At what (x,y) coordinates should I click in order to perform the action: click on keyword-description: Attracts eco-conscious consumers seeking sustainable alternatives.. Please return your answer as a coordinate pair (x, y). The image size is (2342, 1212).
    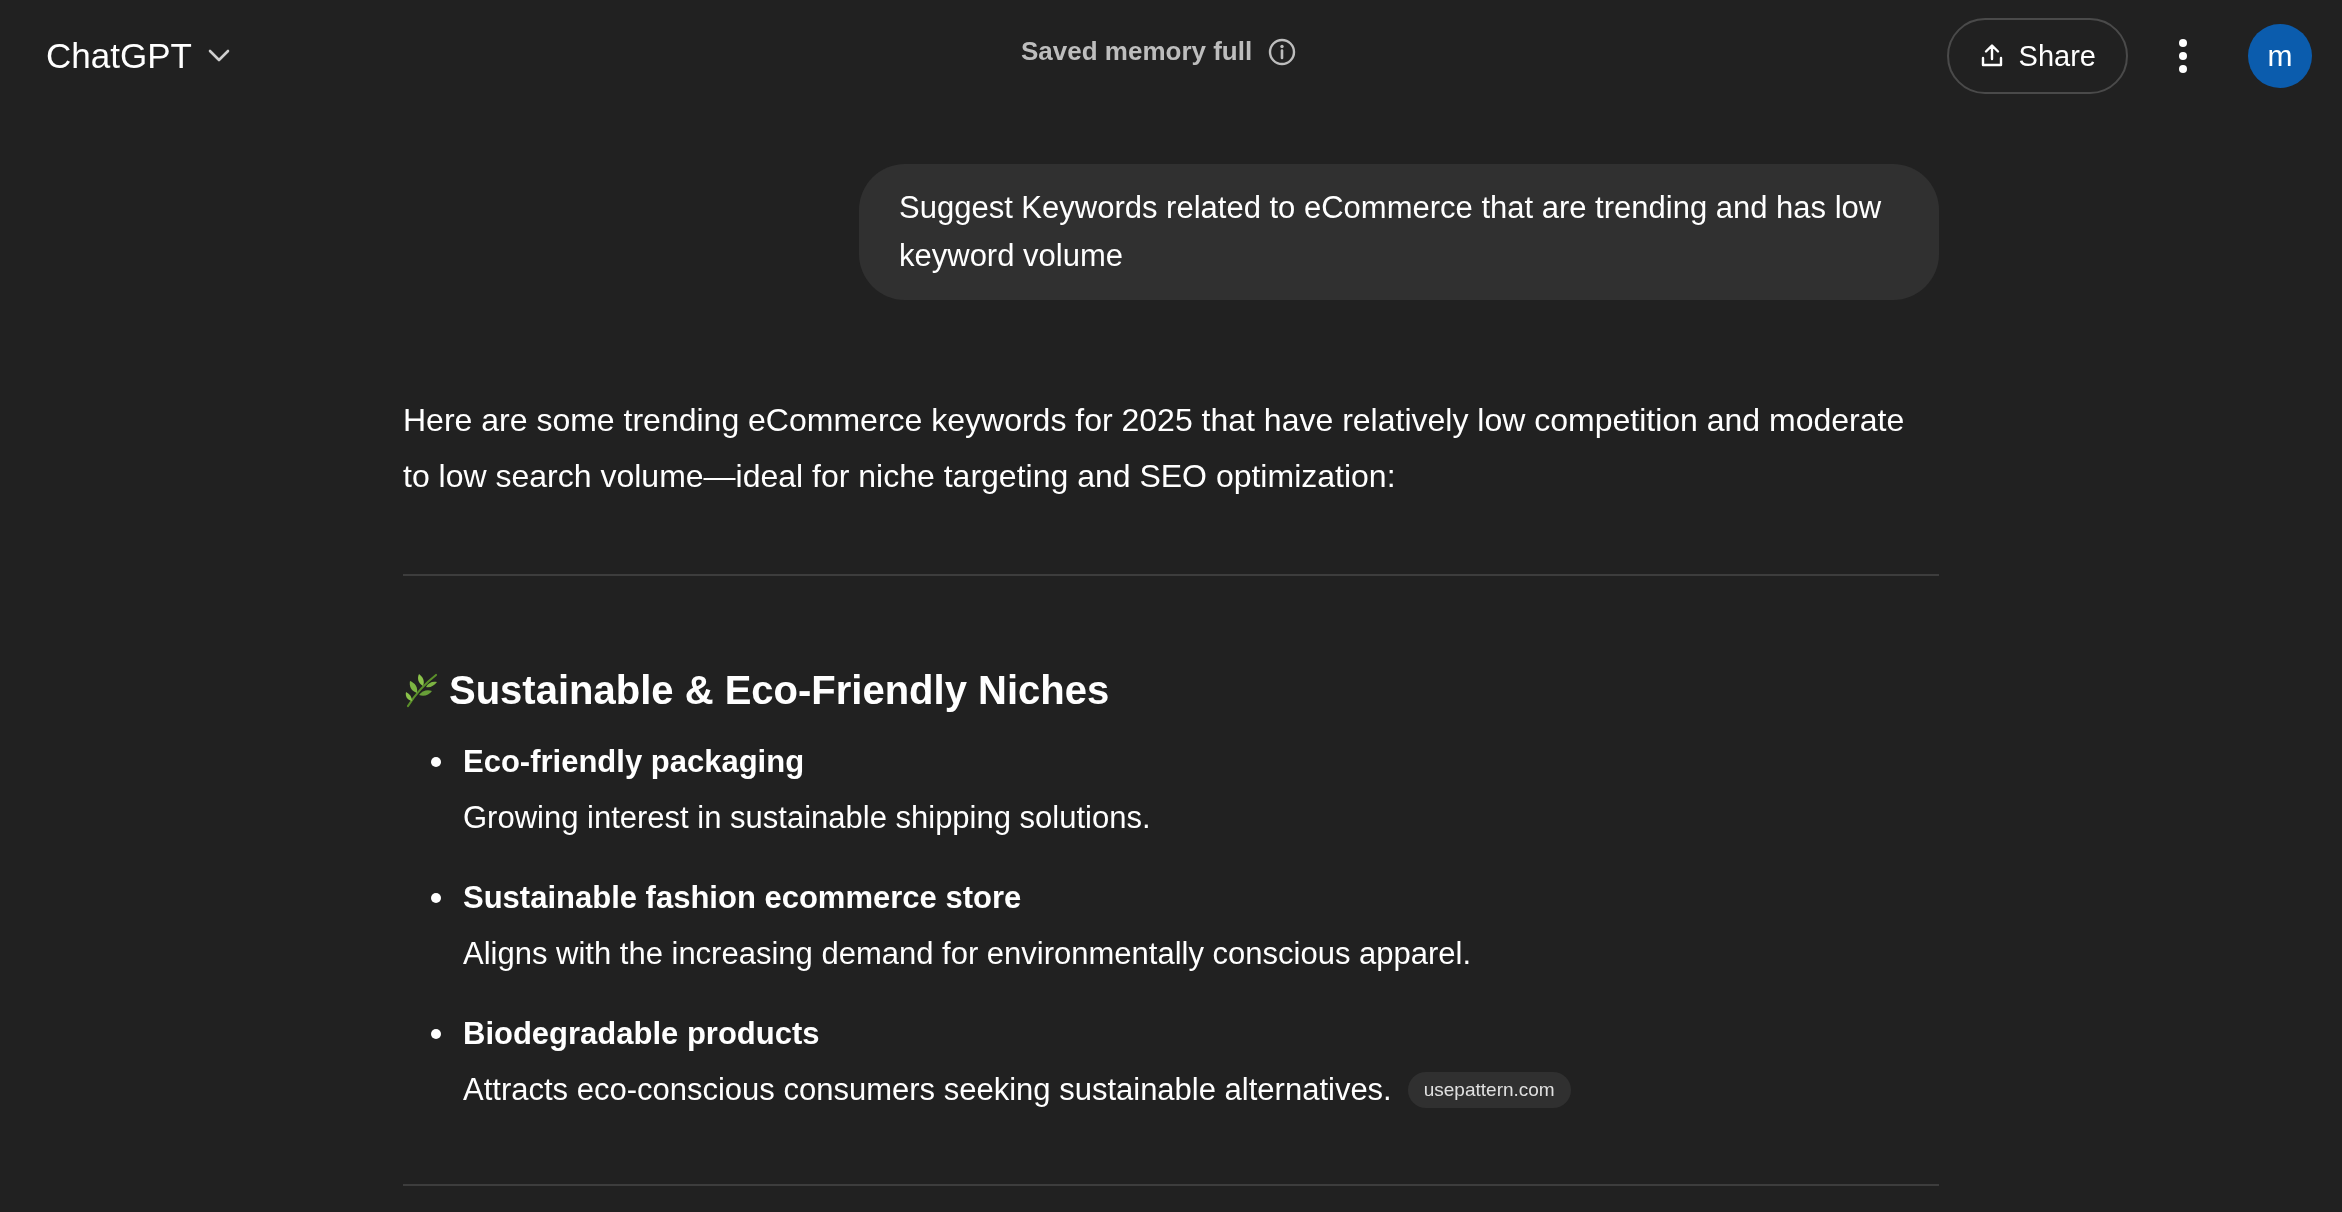
    Looking at the image, I should click on (927, 1090).